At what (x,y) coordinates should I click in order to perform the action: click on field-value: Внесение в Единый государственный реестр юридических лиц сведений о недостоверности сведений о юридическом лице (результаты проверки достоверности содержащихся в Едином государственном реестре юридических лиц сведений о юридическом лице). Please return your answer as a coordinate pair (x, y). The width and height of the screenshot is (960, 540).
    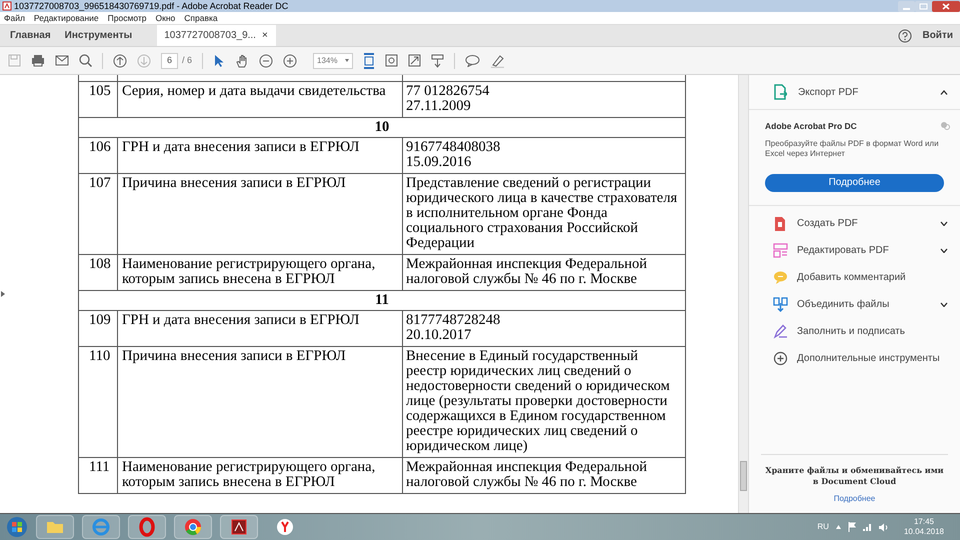
    Looking at the image, I should click on (538, 401).